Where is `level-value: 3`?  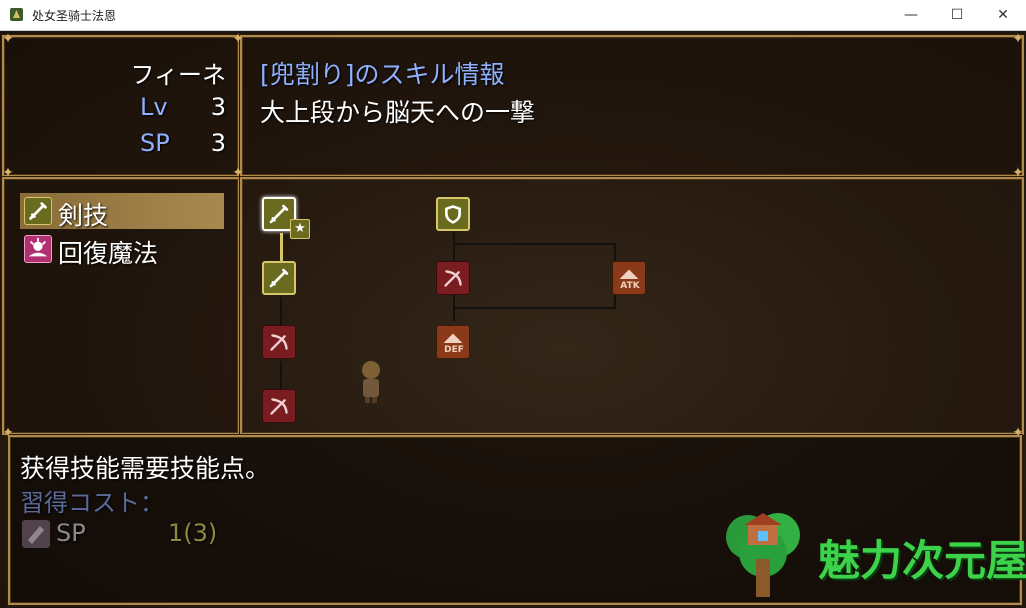
level-value: 3 is located at coordinates (218, 107).